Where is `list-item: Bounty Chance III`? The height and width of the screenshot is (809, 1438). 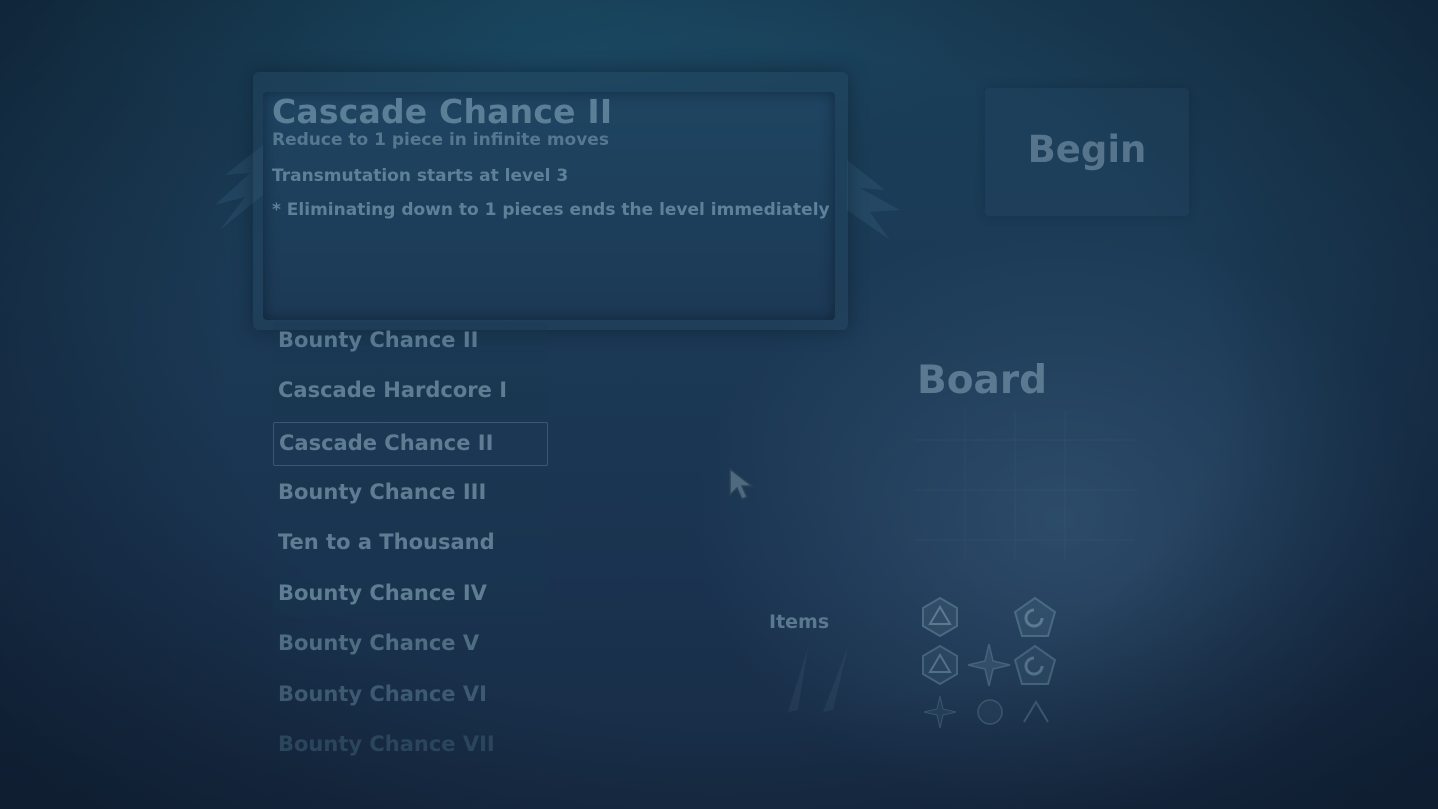
list-item: Bounty Chance III is located at coordinates (410, 494).